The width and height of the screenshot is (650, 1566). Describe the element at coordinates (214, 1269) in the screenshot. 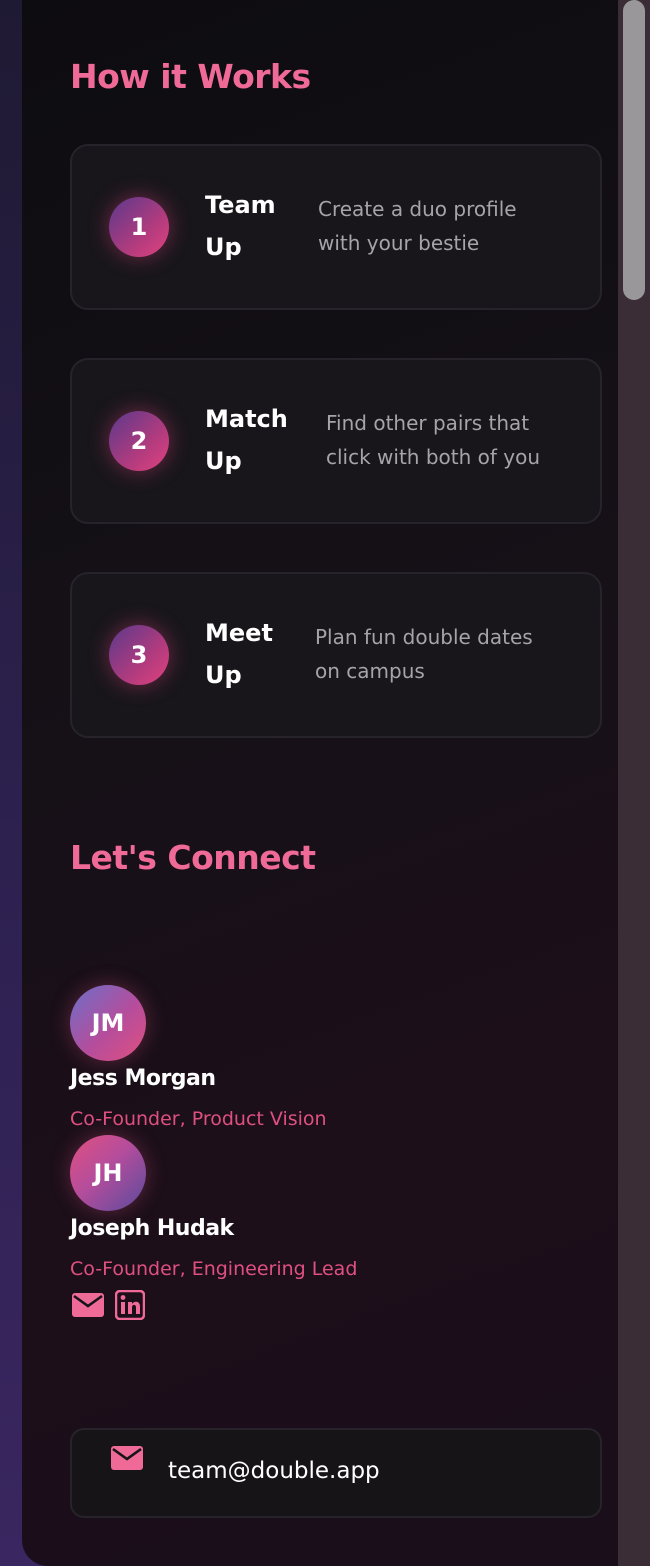

I see `member-role: Co-Founder, Engineering Lead` at that location.